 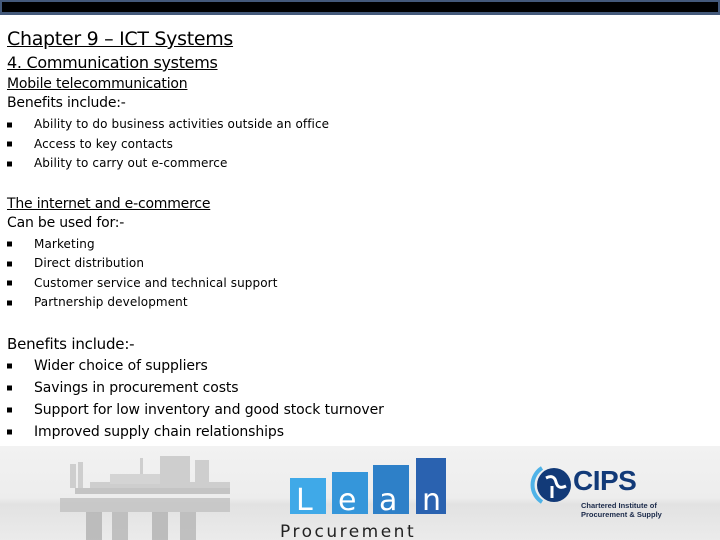 What do you see at coordinates (112, 62) in the screenshot?
I see `slide-subtitle: 4. Communication systems` at bounding box center [112, 62].